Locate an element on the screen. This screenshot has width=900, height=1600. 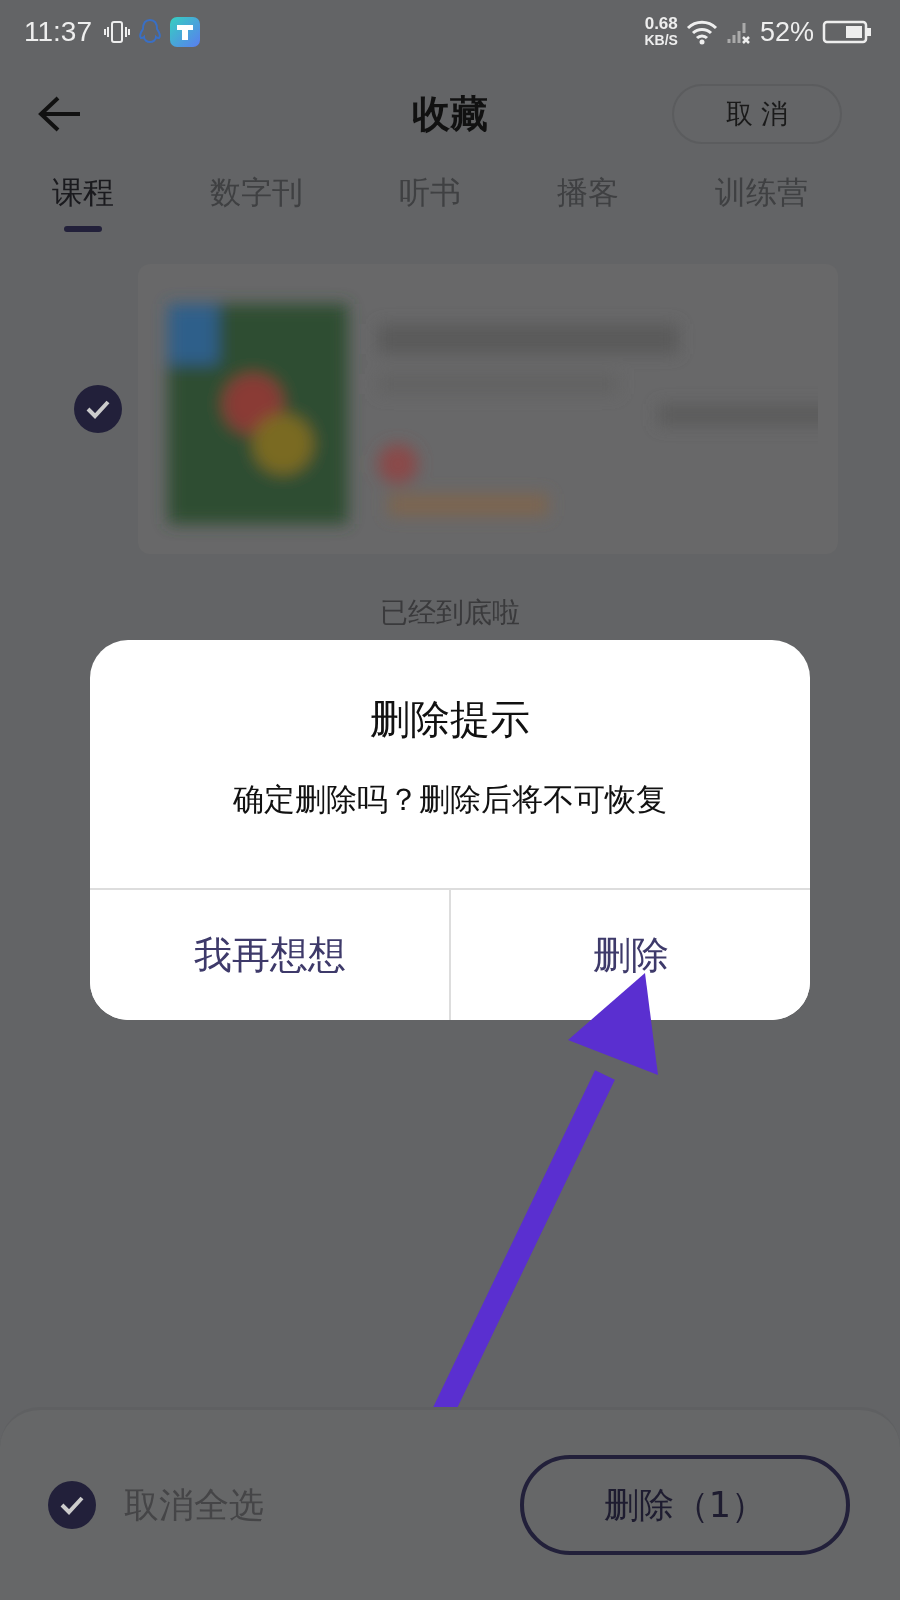
penguin-icon is located at coordinates (150, 32).